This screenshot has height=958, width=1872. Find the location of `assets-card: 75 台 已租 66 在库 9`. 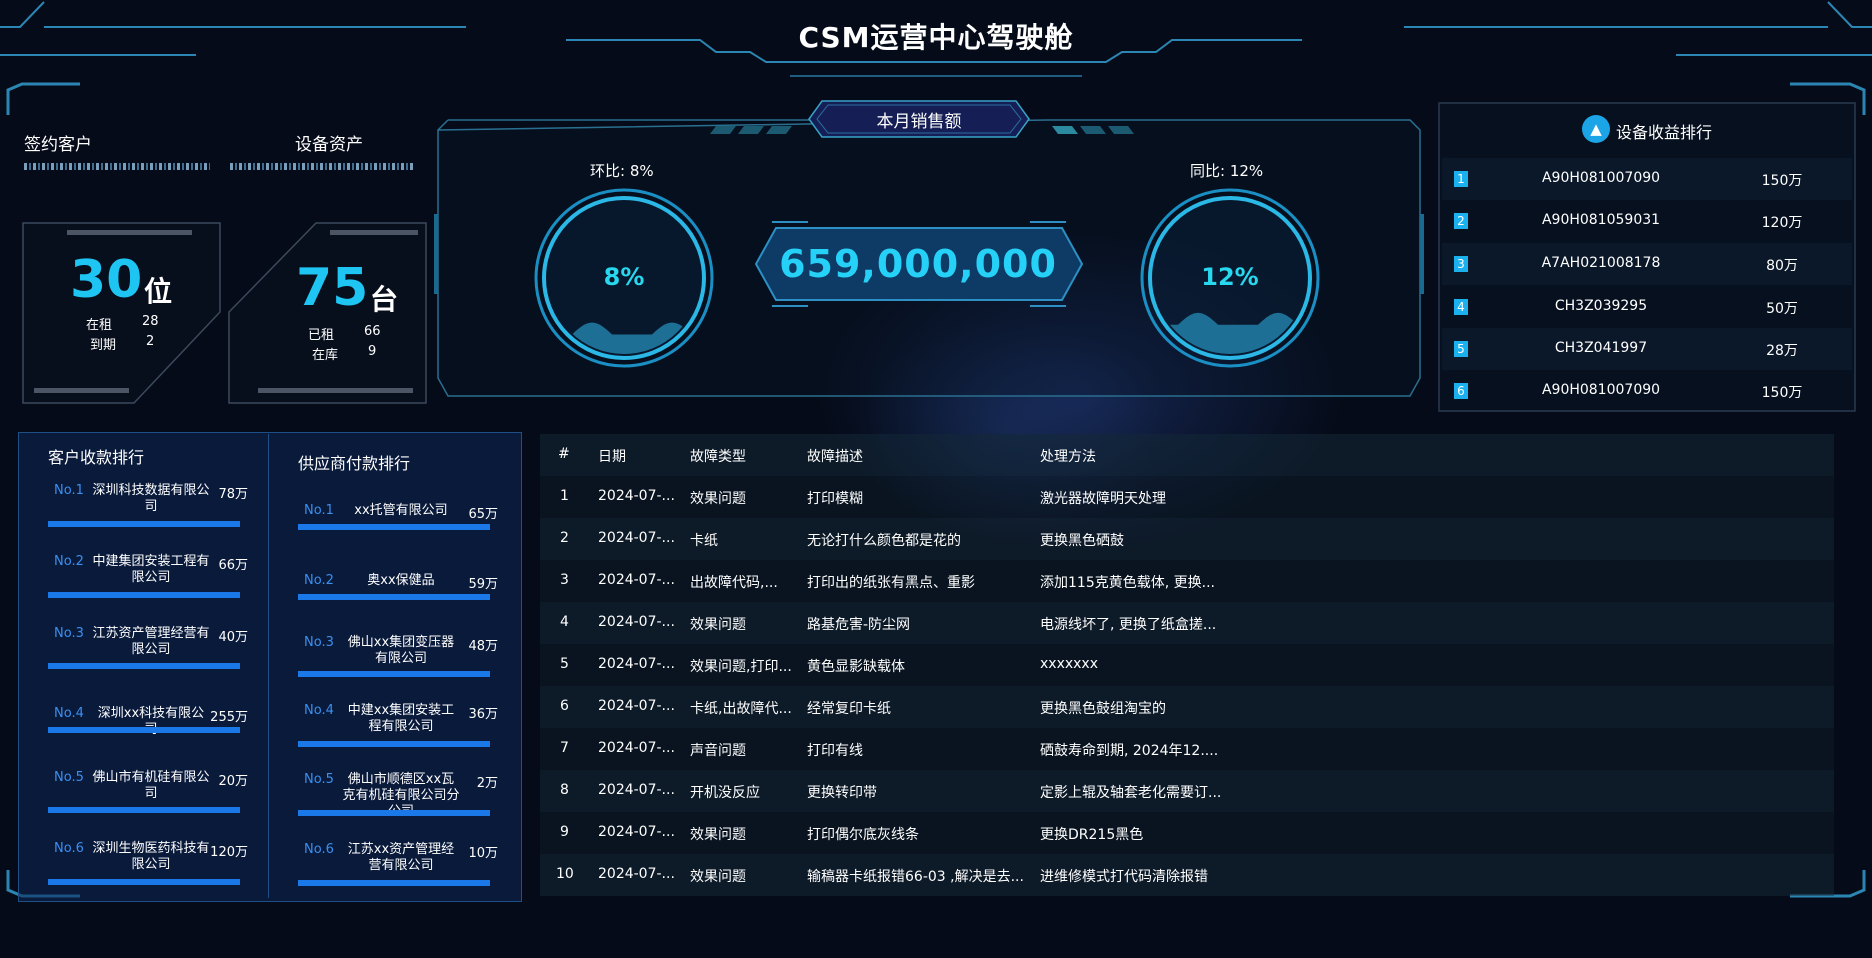

assets-card: 75 台 已租 66 在库 9 is located at coordinates (328, 313).